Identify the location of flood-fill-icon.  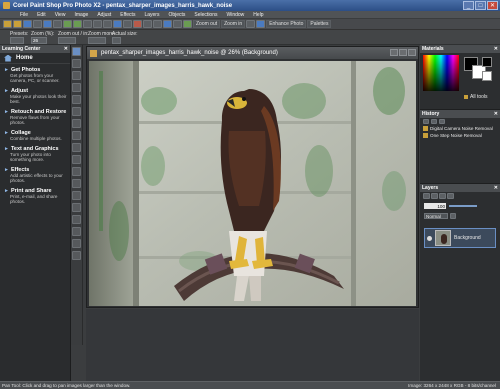
(76, 207).